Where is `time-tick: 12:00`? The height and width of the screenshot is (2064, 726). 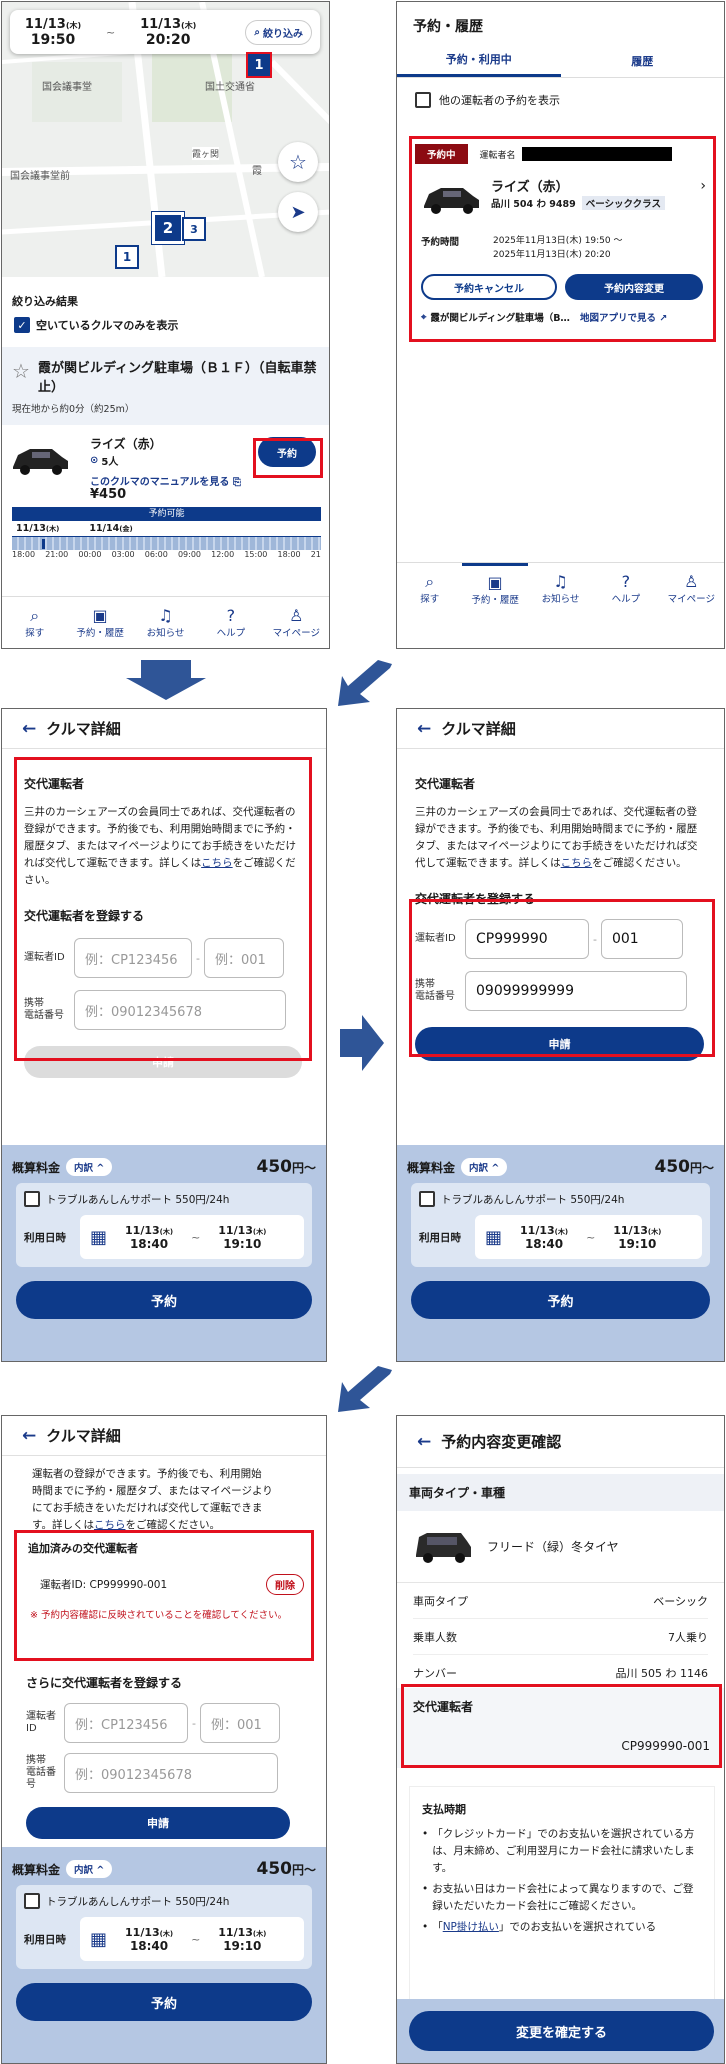 time-tick: 12:00 is located at coordinates (223, 554).